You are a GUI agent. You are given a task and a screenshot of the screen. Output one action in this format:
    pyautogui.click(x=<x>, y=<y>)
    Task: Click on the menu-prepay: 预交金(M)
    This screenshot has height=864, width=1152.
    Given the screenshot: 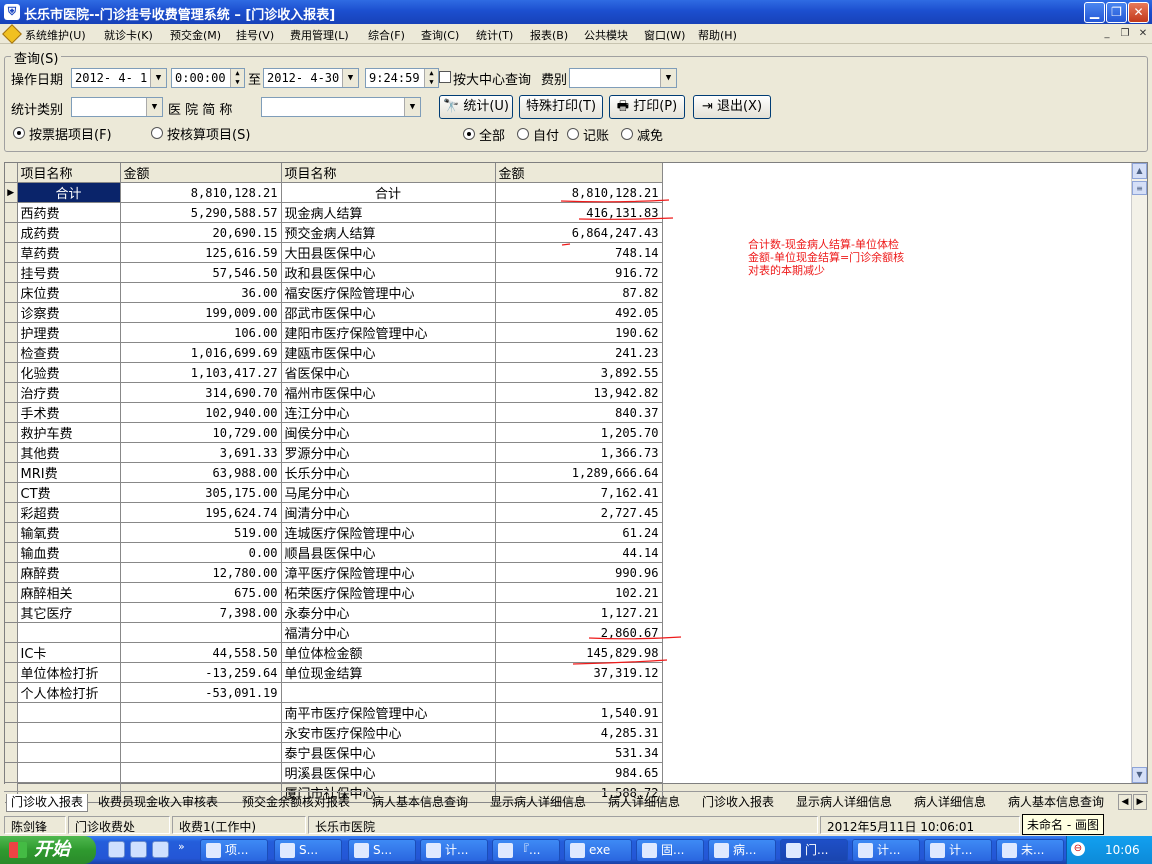 What is the action you would take?
    pyautogui.click(x=195, y=35)
    